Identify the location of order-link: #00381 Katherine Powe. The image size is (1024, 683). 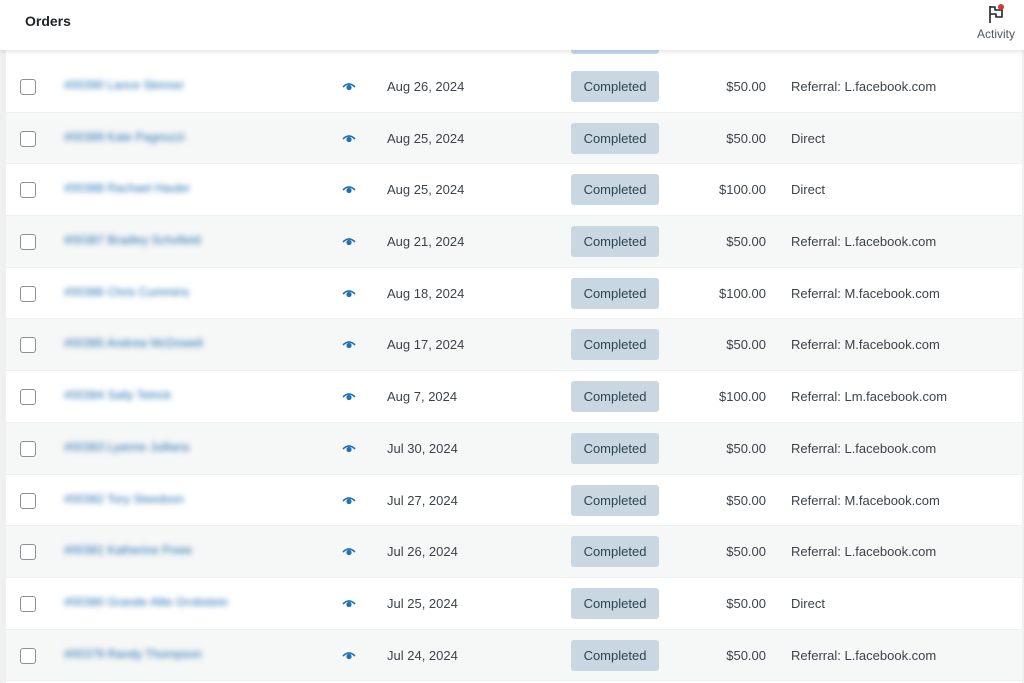
(128, 550).